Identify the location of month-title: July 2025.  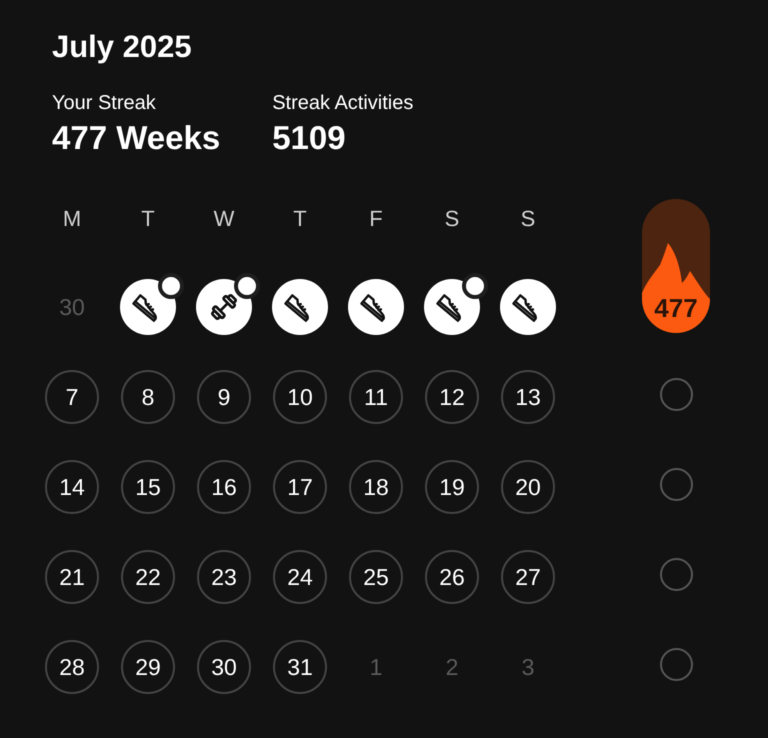
(122, 47).